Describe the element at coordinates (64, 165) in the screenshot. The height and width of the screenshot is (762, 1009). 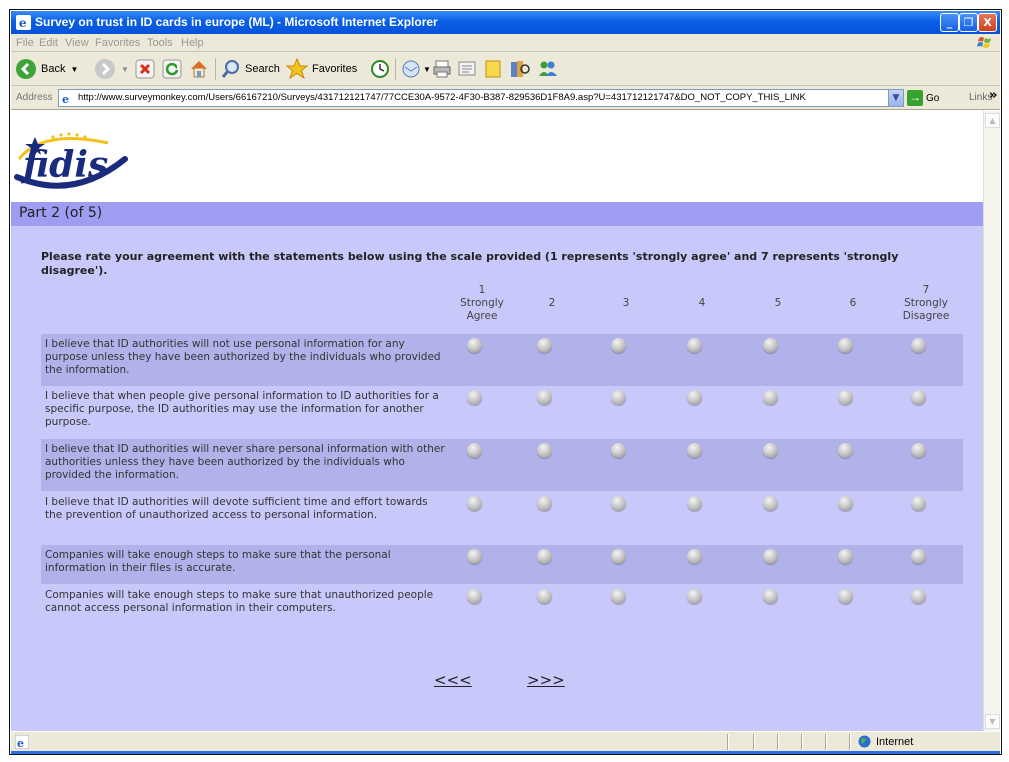
I see `logo-text: fidis` at that location.